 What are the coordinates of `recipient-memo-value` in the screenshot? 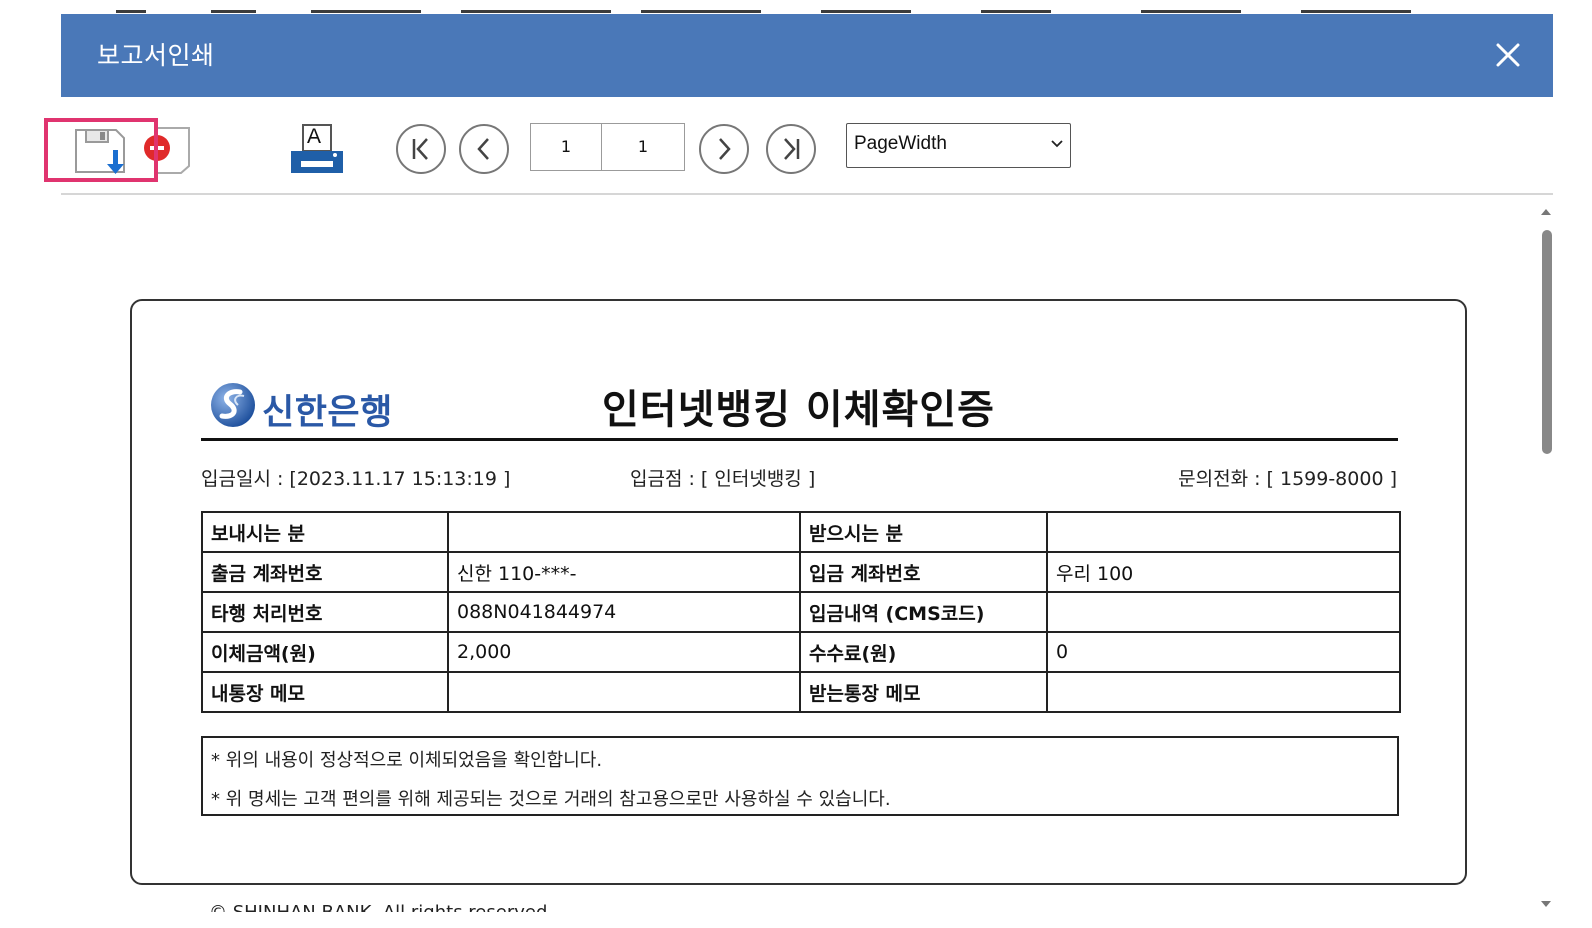 It's located at (1223, 692).